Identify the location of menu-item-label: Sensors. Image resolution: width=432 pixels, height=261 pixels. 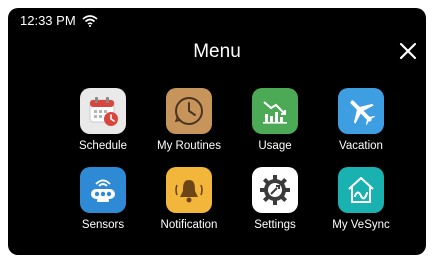
(103, 225).